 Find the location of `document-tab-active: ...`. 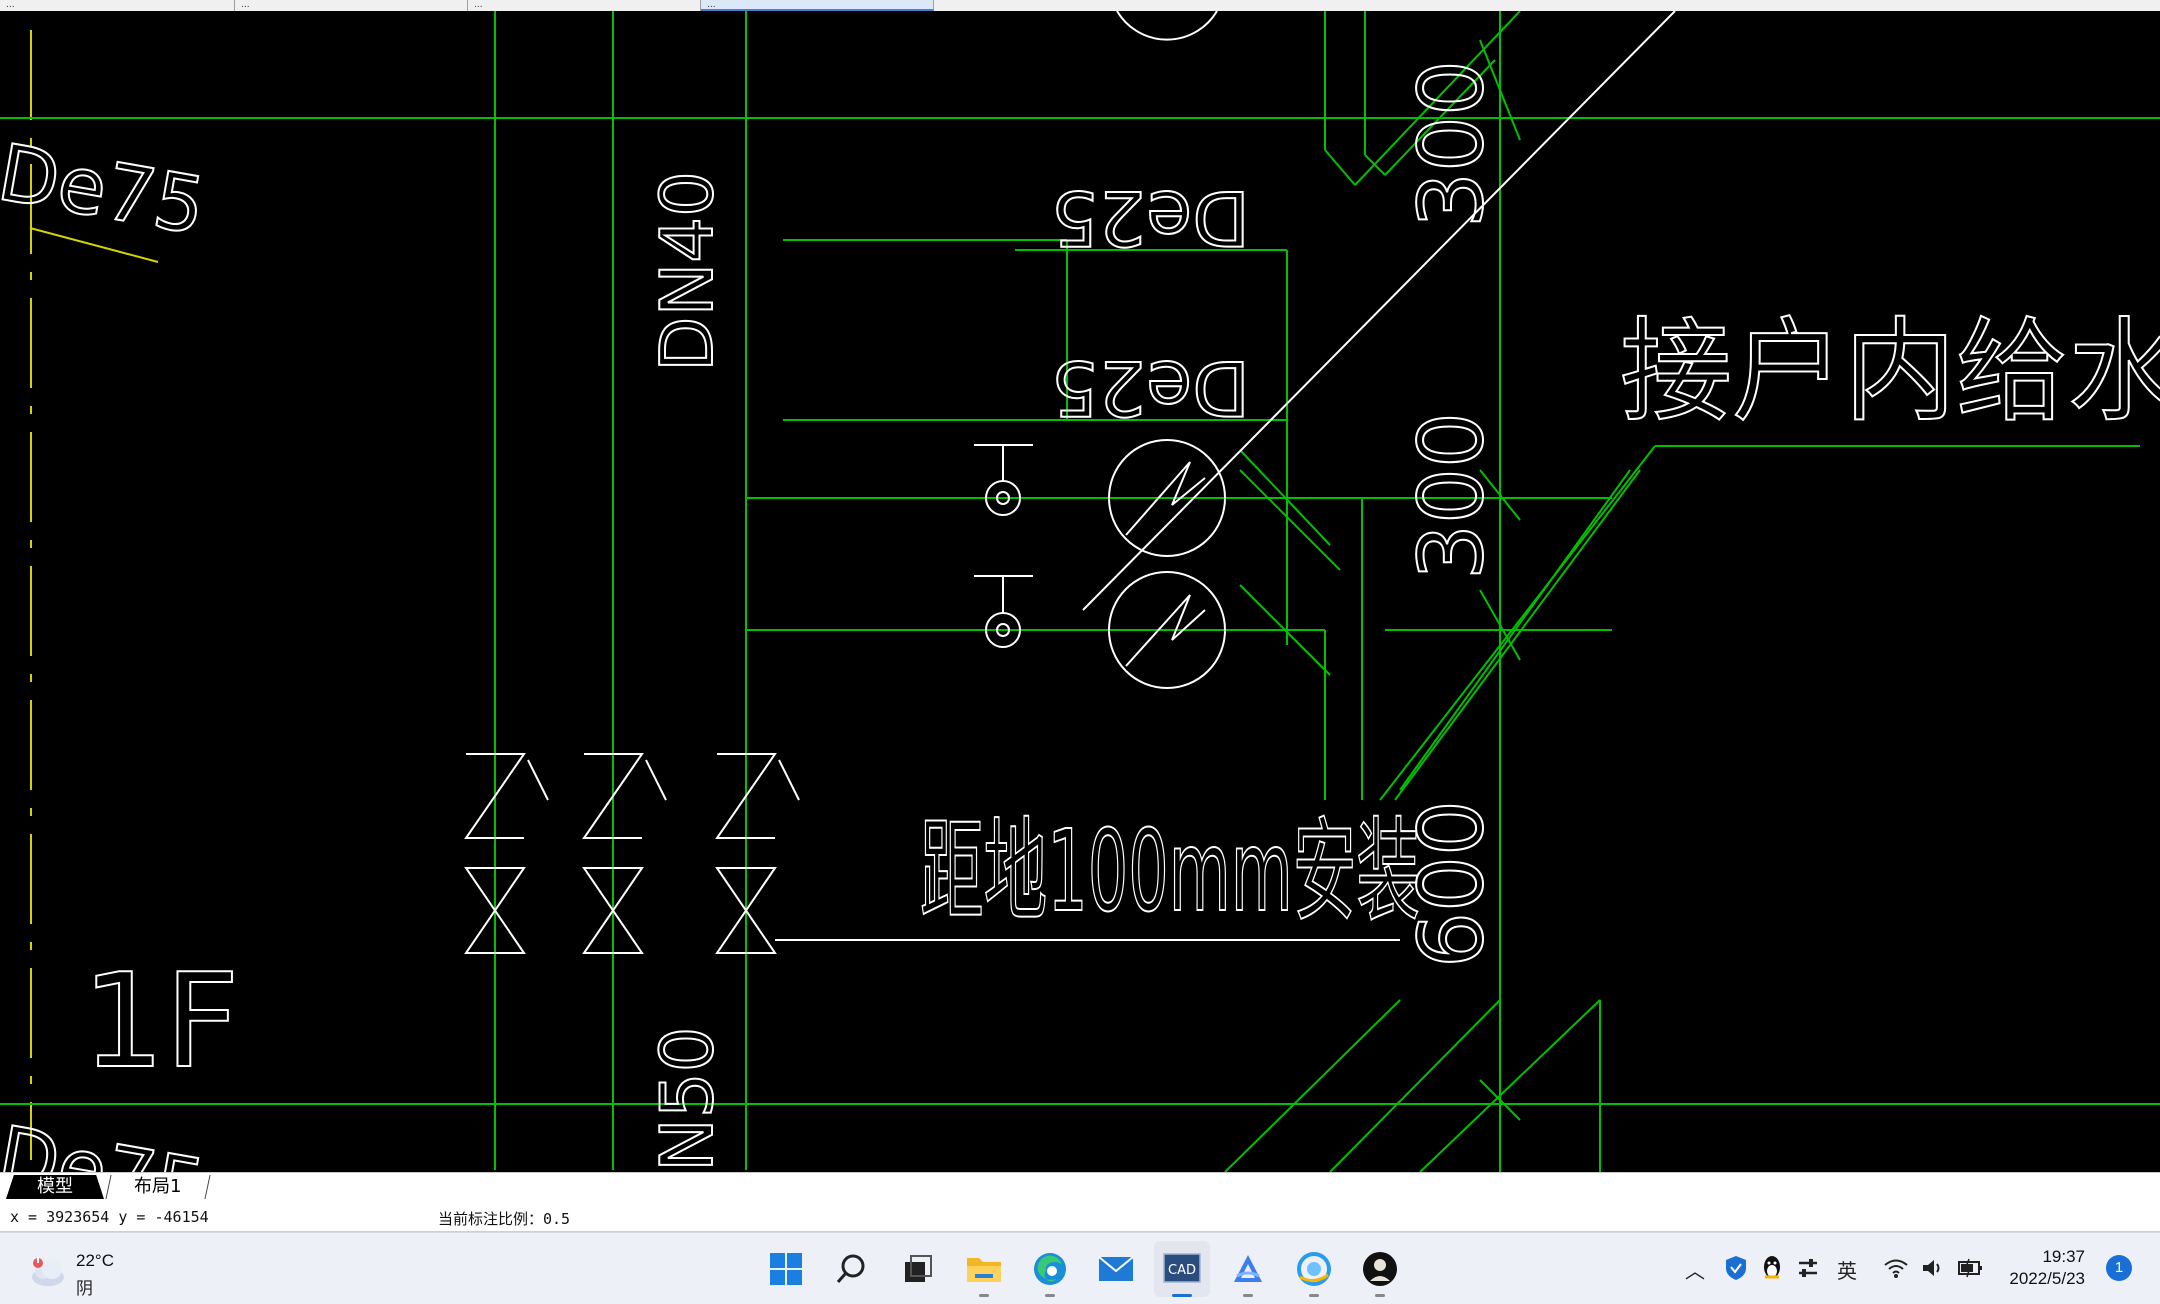

document-tab-active: ... is located at coordinates (817, 5).